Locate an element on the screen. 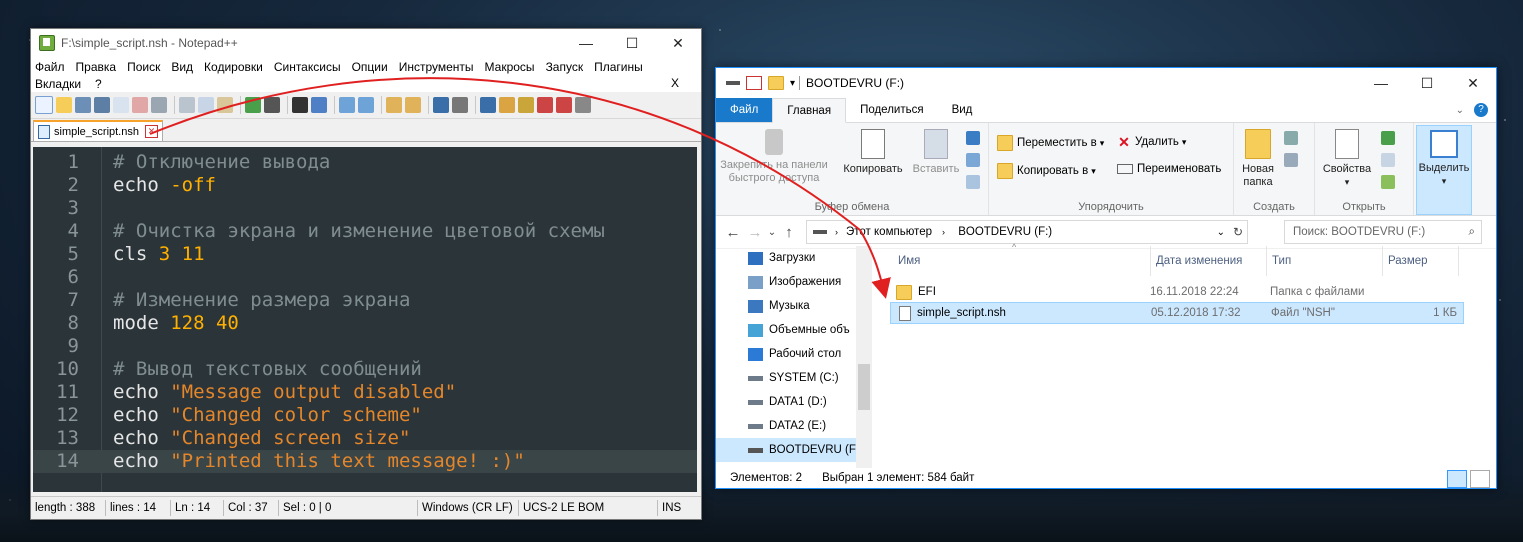 The height and width of the screenshot is (542, 1523). tab-home: Главная is located at coordinates (809, 110).